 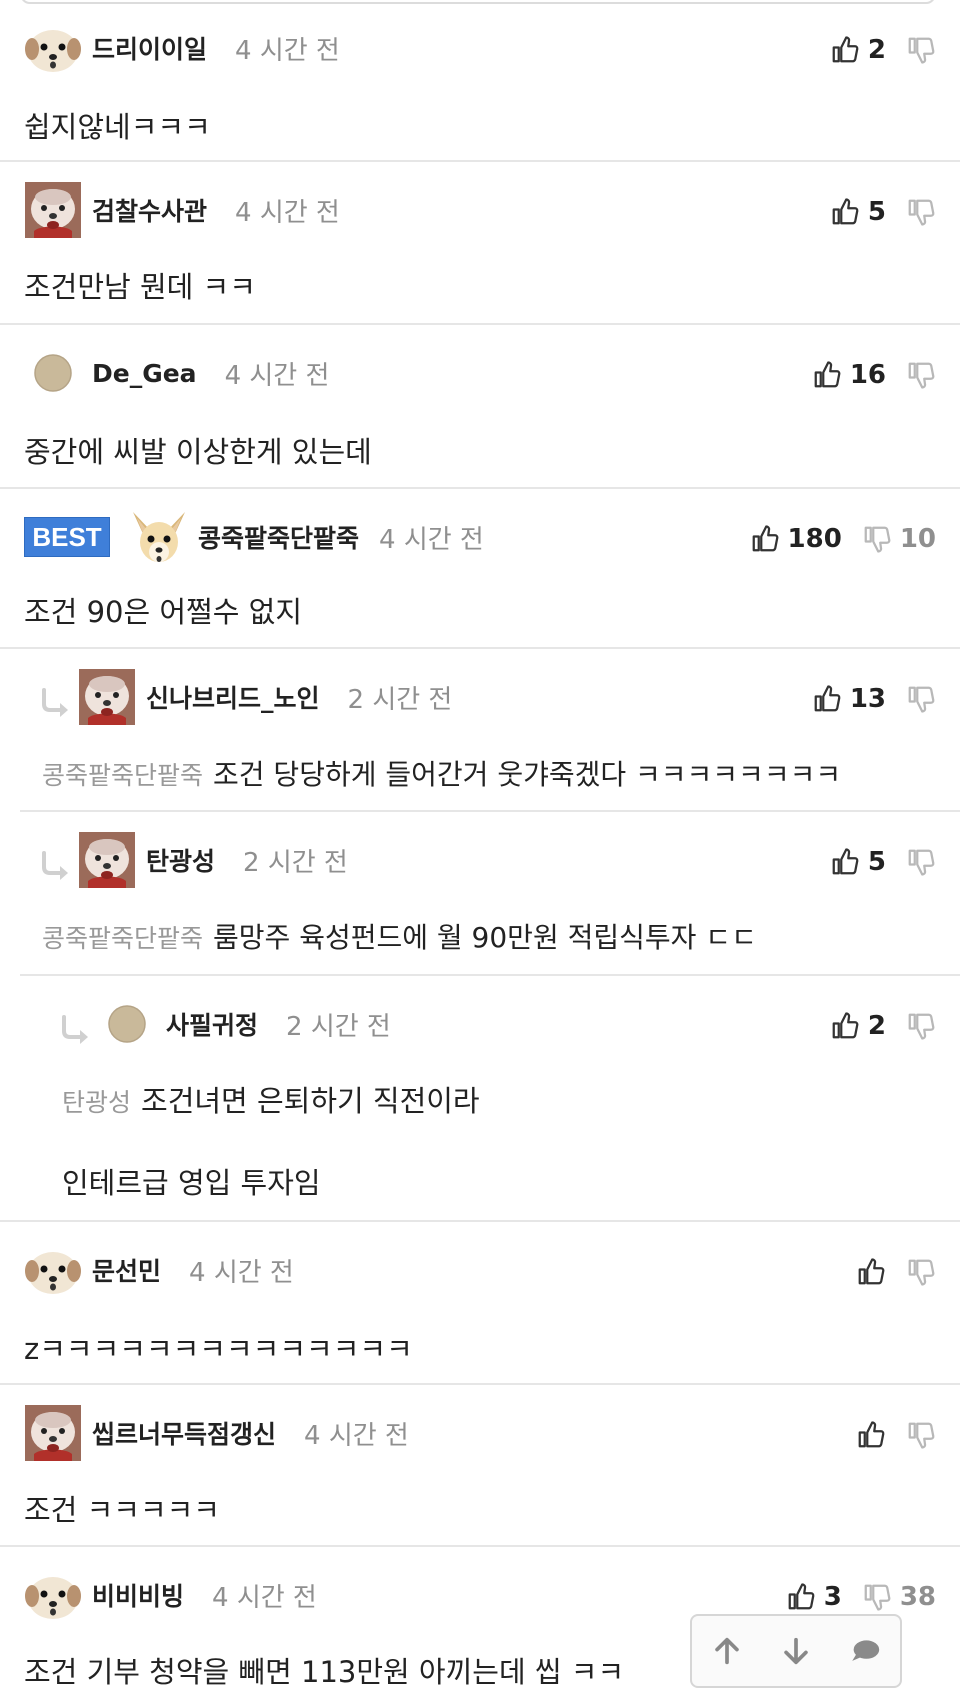 I want to click on comment-nickname: 드리이이일, so click(x=149, y=48).